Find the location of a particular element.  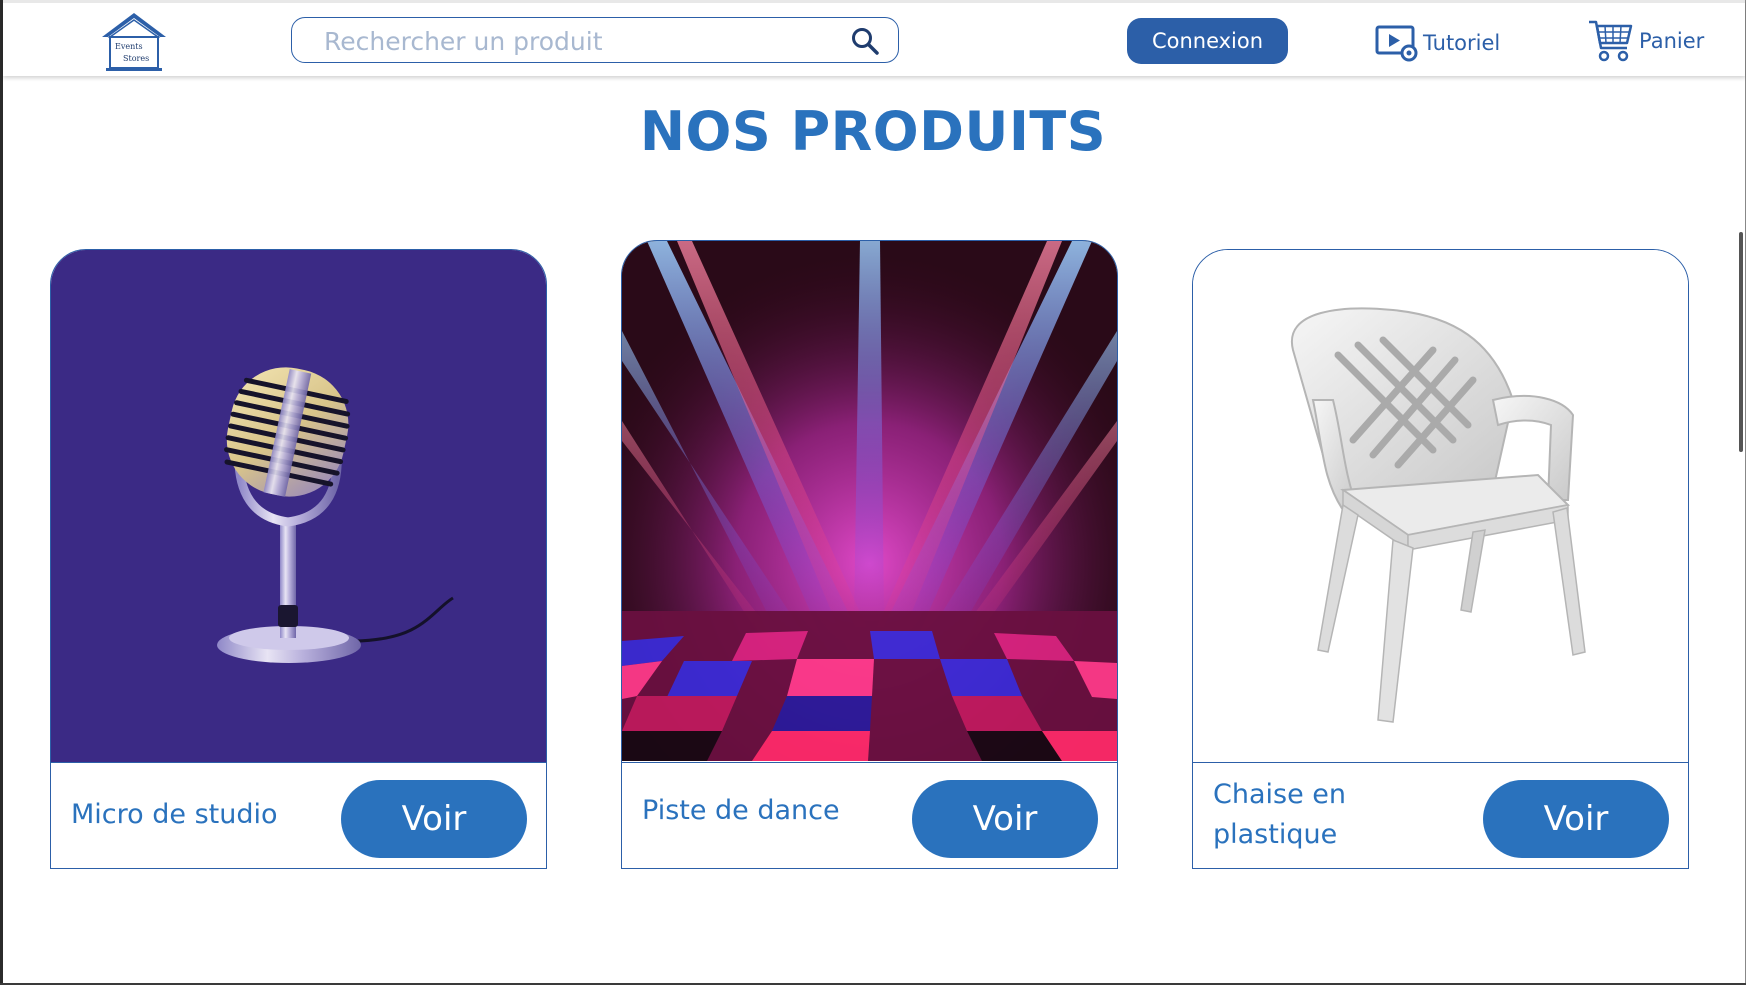

house-logo-icon: Events Stores is located at coordinates (134, 42).